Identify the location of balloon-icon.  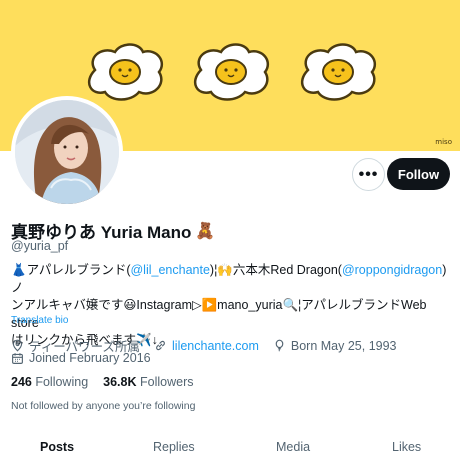
(279, 345).